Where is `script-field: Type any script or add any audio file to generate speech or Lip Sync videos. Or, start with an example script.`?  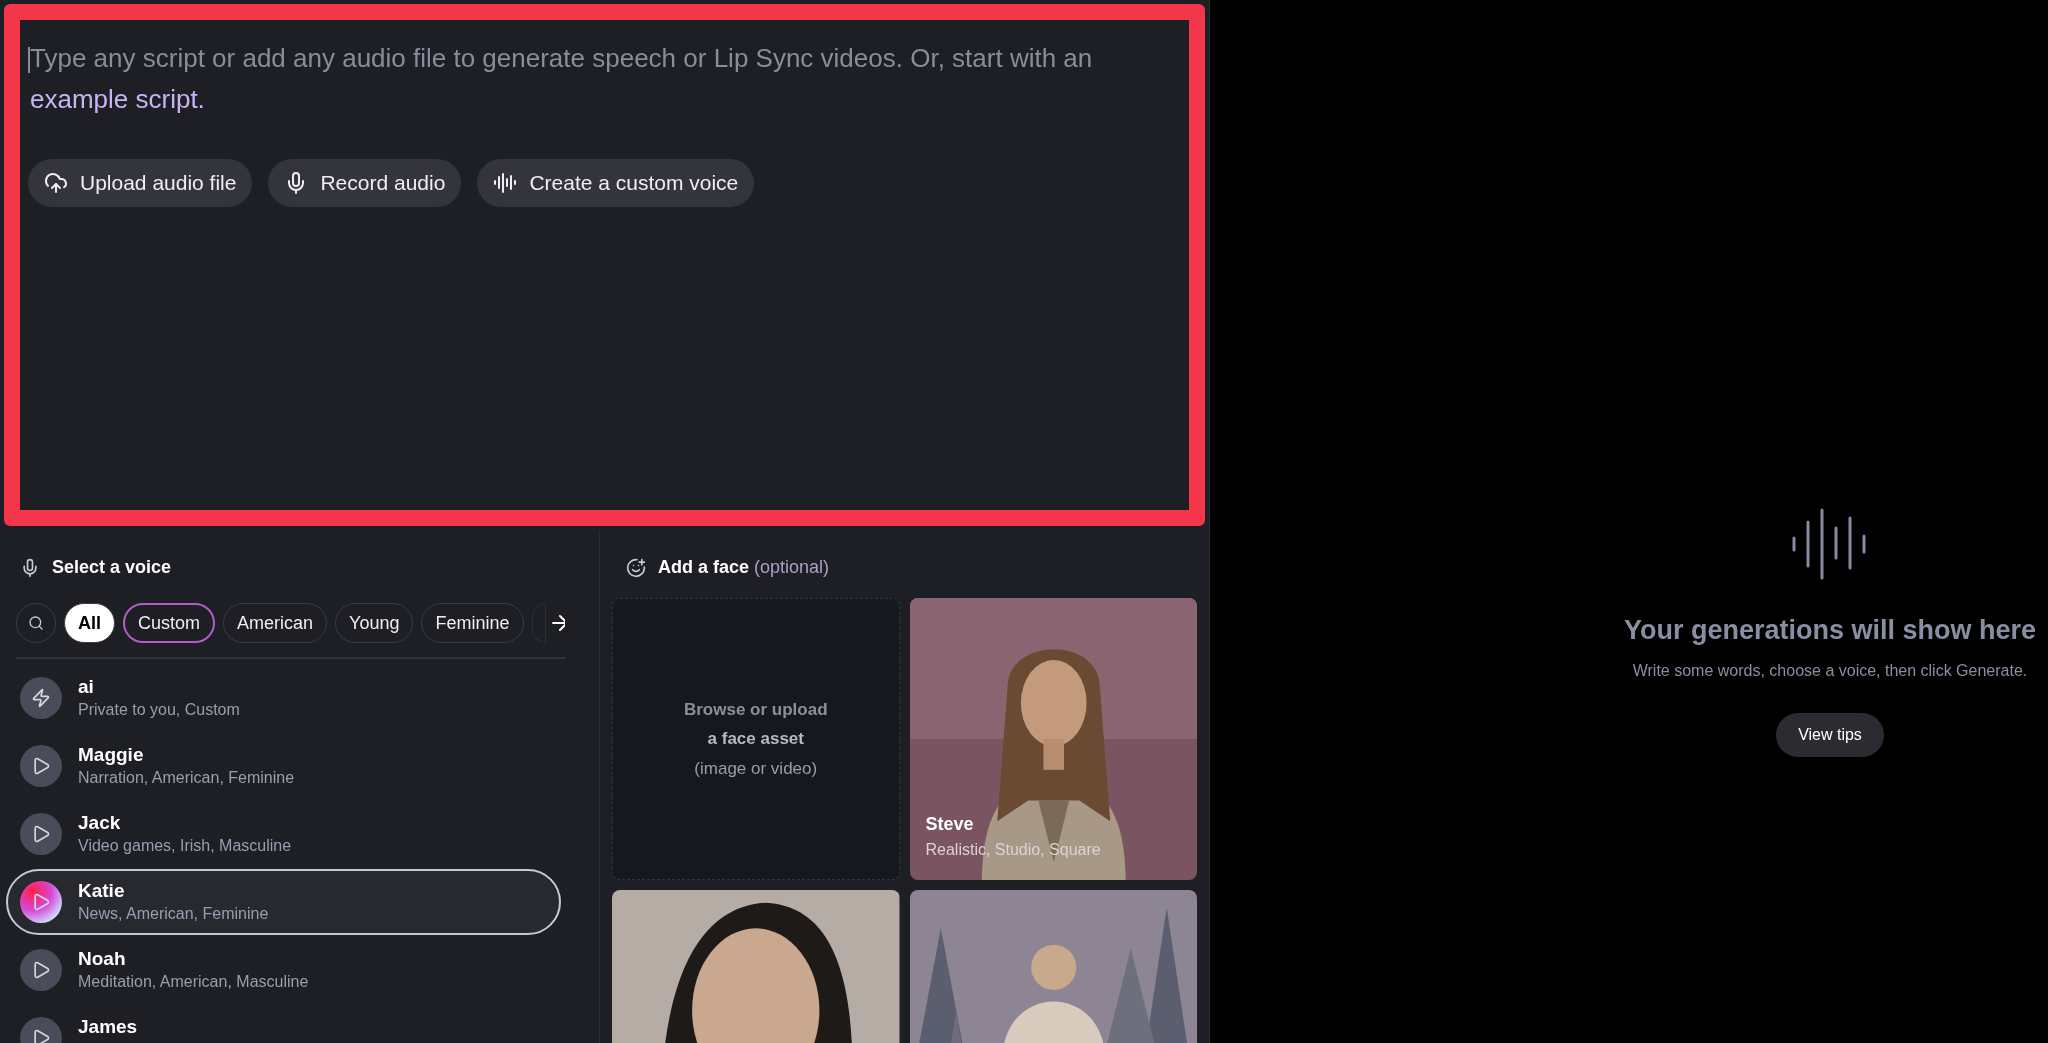 script-field: Type any script or add any audio file to generate speech or Lip Sync videos. Or, start with an example script. is located at coordinates (604, 79).